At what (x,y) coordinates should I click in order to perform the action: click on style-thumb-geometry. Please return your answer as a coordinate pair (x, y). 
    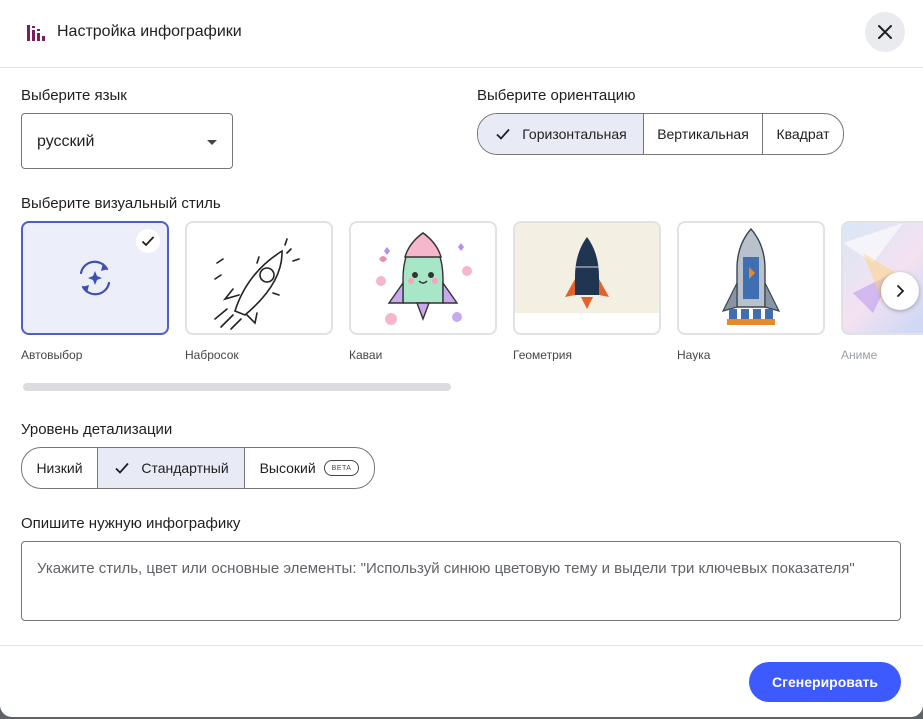
    Looking at the image, I should click on (587, 278).